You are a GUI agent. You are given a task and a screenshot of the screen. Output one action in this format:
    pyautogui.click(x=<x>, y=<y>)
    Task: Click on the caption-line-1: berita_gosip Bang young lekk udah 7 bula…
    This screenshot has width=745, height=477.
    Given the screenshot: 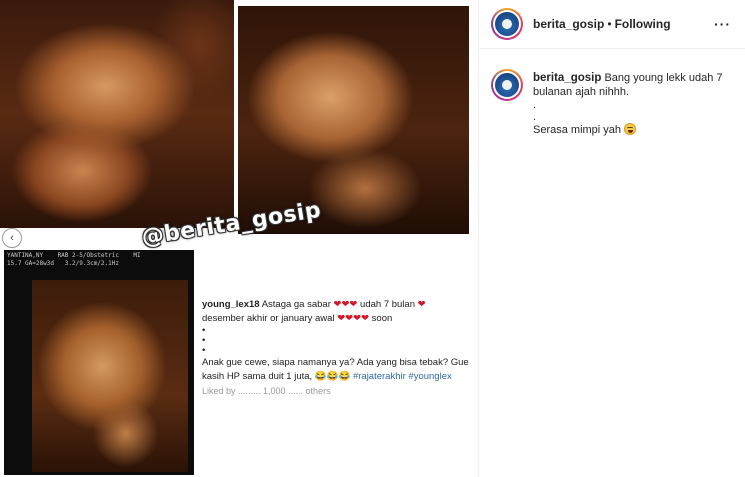 What is the action you would take?
    pyautogui.click(x=632, y=85)
    